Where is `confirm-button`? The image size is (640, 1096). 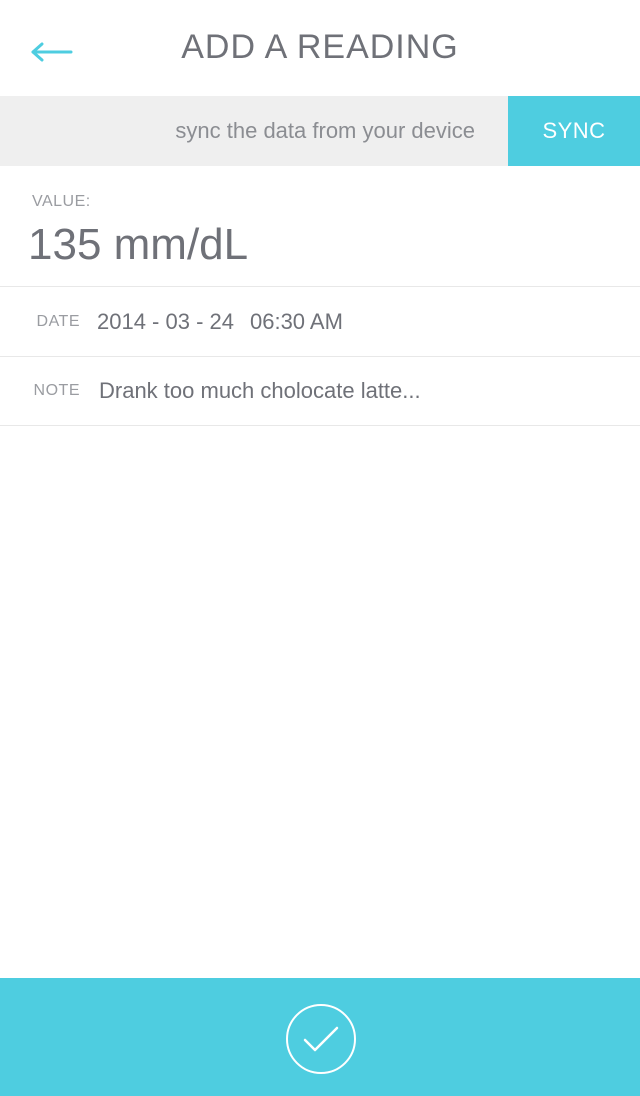 confirm-button is located at coordinates (321, 1039).